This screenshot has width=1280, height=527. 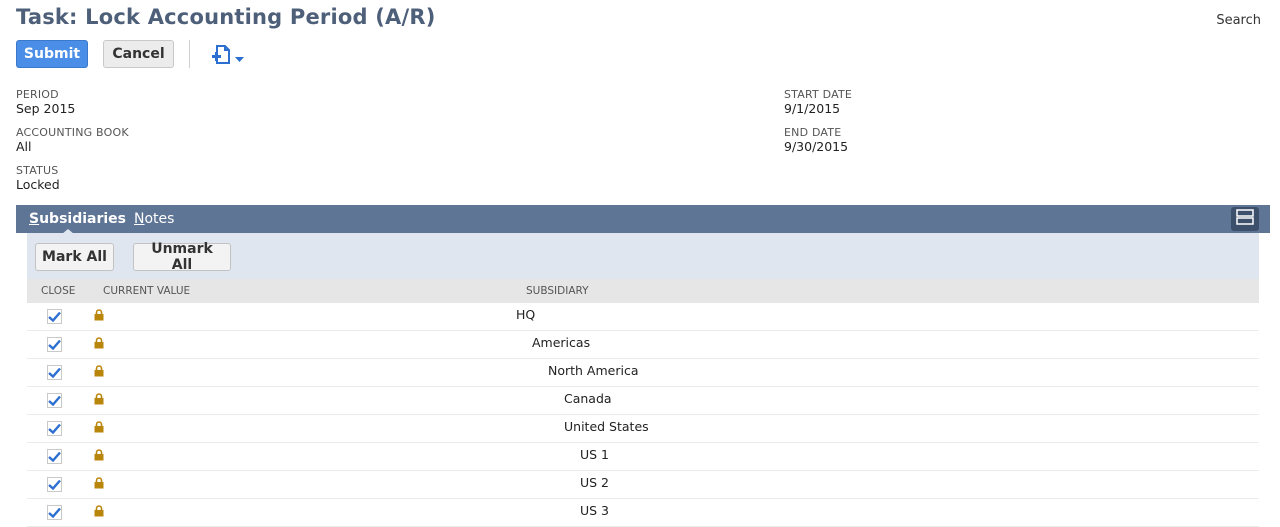 I want to click on accounting-book-label: ACCOUNTING BOOK, so click(x=72, y=132).